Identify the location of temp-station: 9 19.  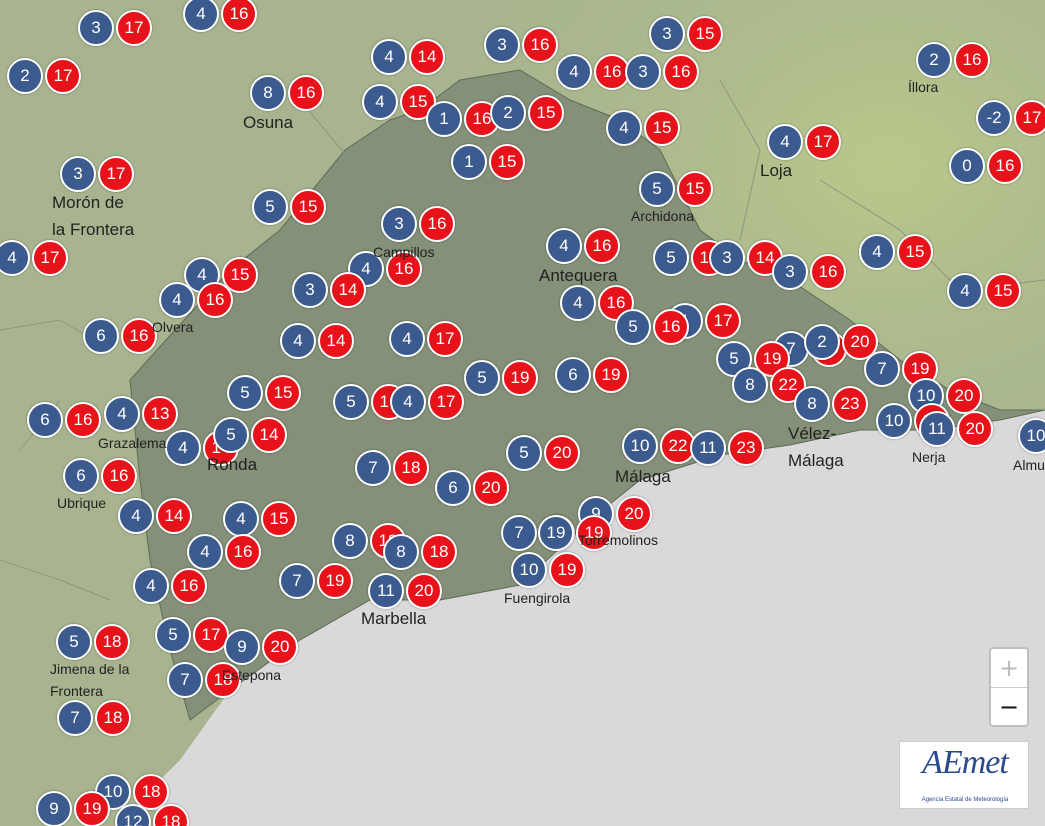
(74, 808).